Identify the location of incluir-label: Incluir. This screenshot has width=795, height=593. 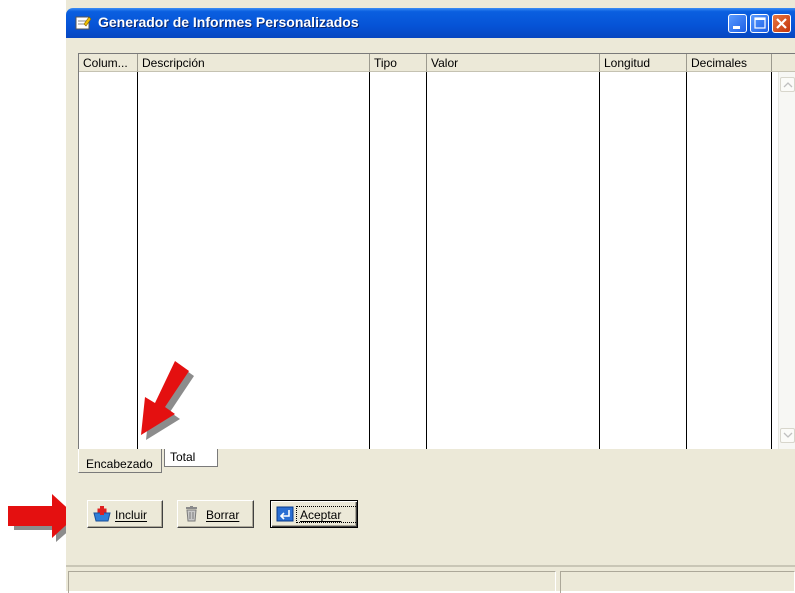
(131, 515).